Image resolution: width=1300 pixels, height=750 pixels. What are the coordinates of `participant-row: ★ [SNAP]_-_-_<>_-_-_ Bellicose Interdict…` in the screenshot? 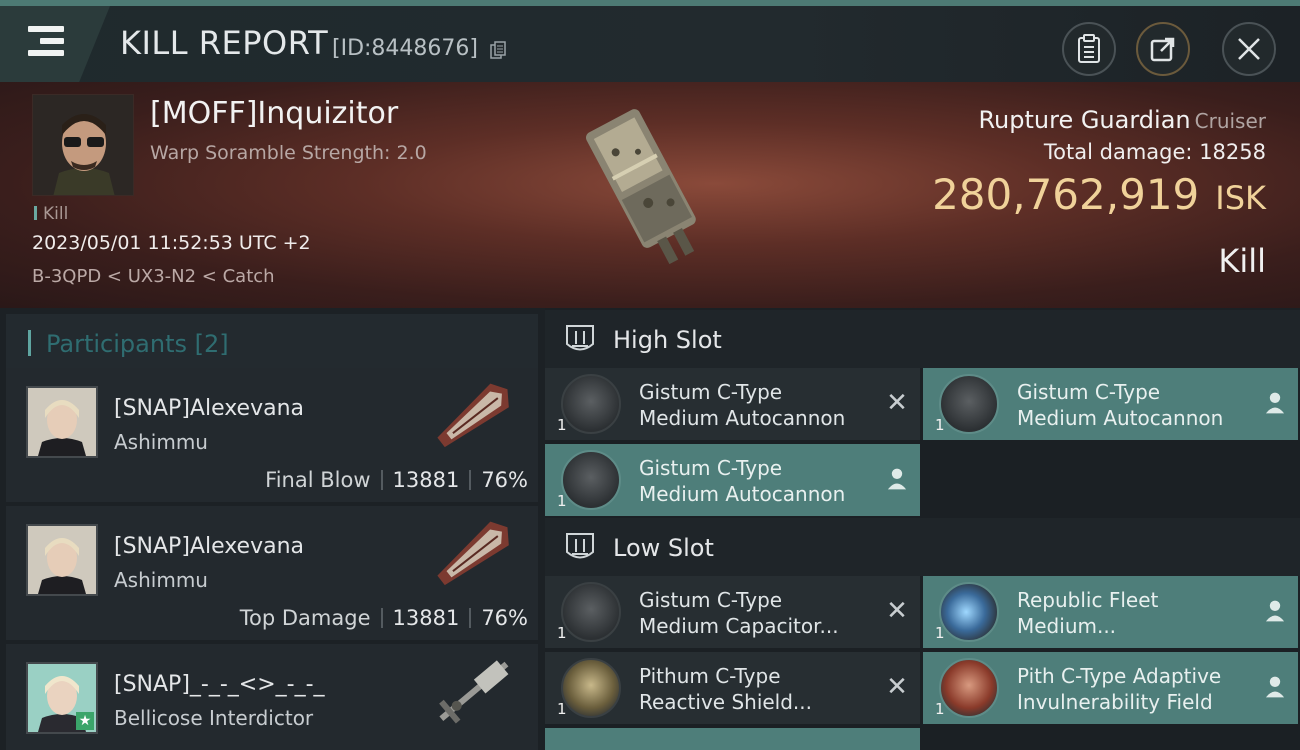 It's located at (272, 697).